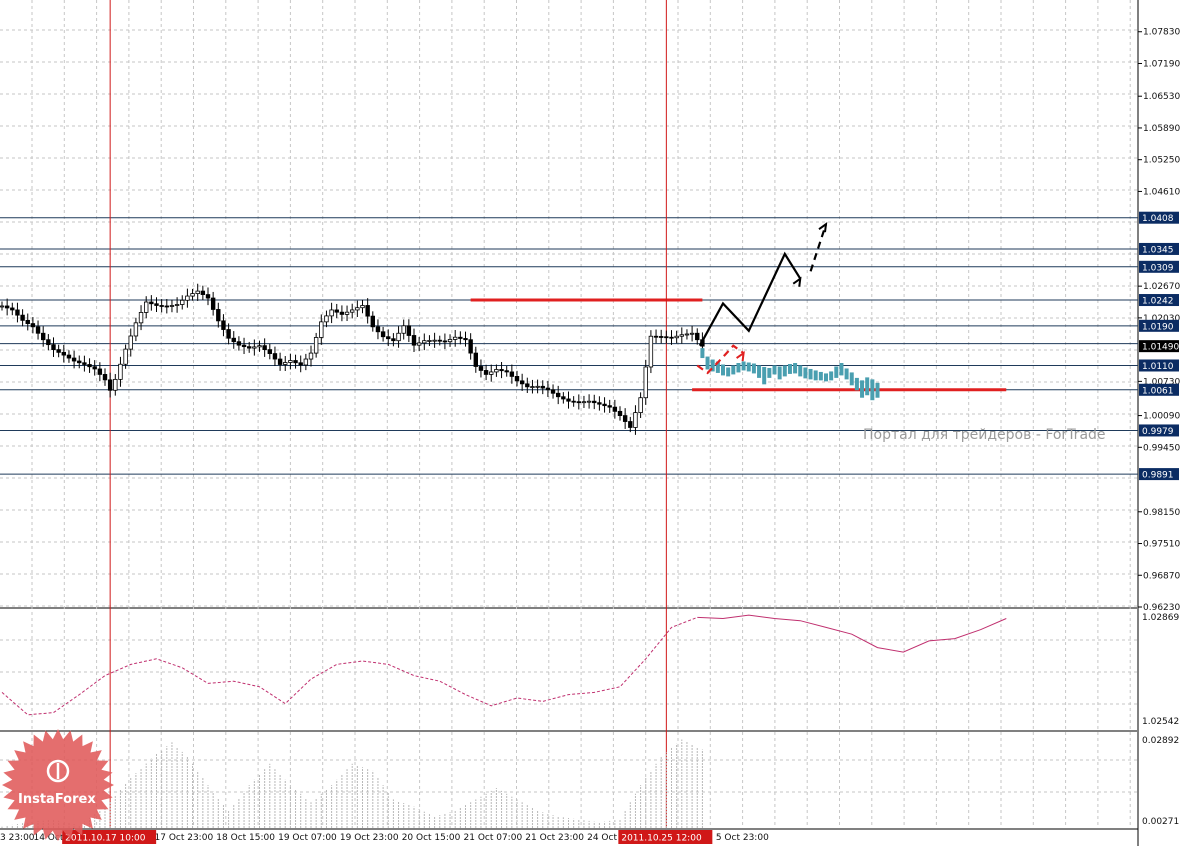 The image size is (1181, 850). What do you see at coordinates (245, 838) in the screenshot?
I see `time-tick-label: 18 Oct 15:00` at bounding box center [245, 838].